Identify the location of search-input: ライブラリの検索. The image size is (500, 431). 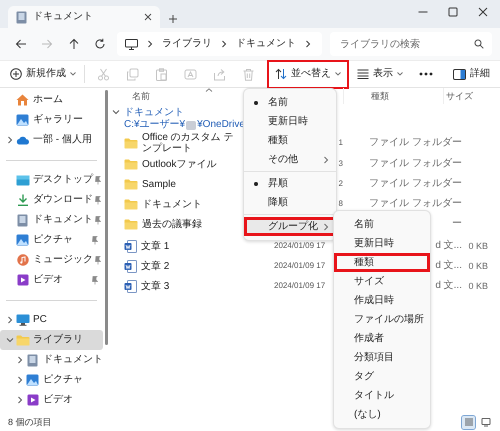
(406, 44).